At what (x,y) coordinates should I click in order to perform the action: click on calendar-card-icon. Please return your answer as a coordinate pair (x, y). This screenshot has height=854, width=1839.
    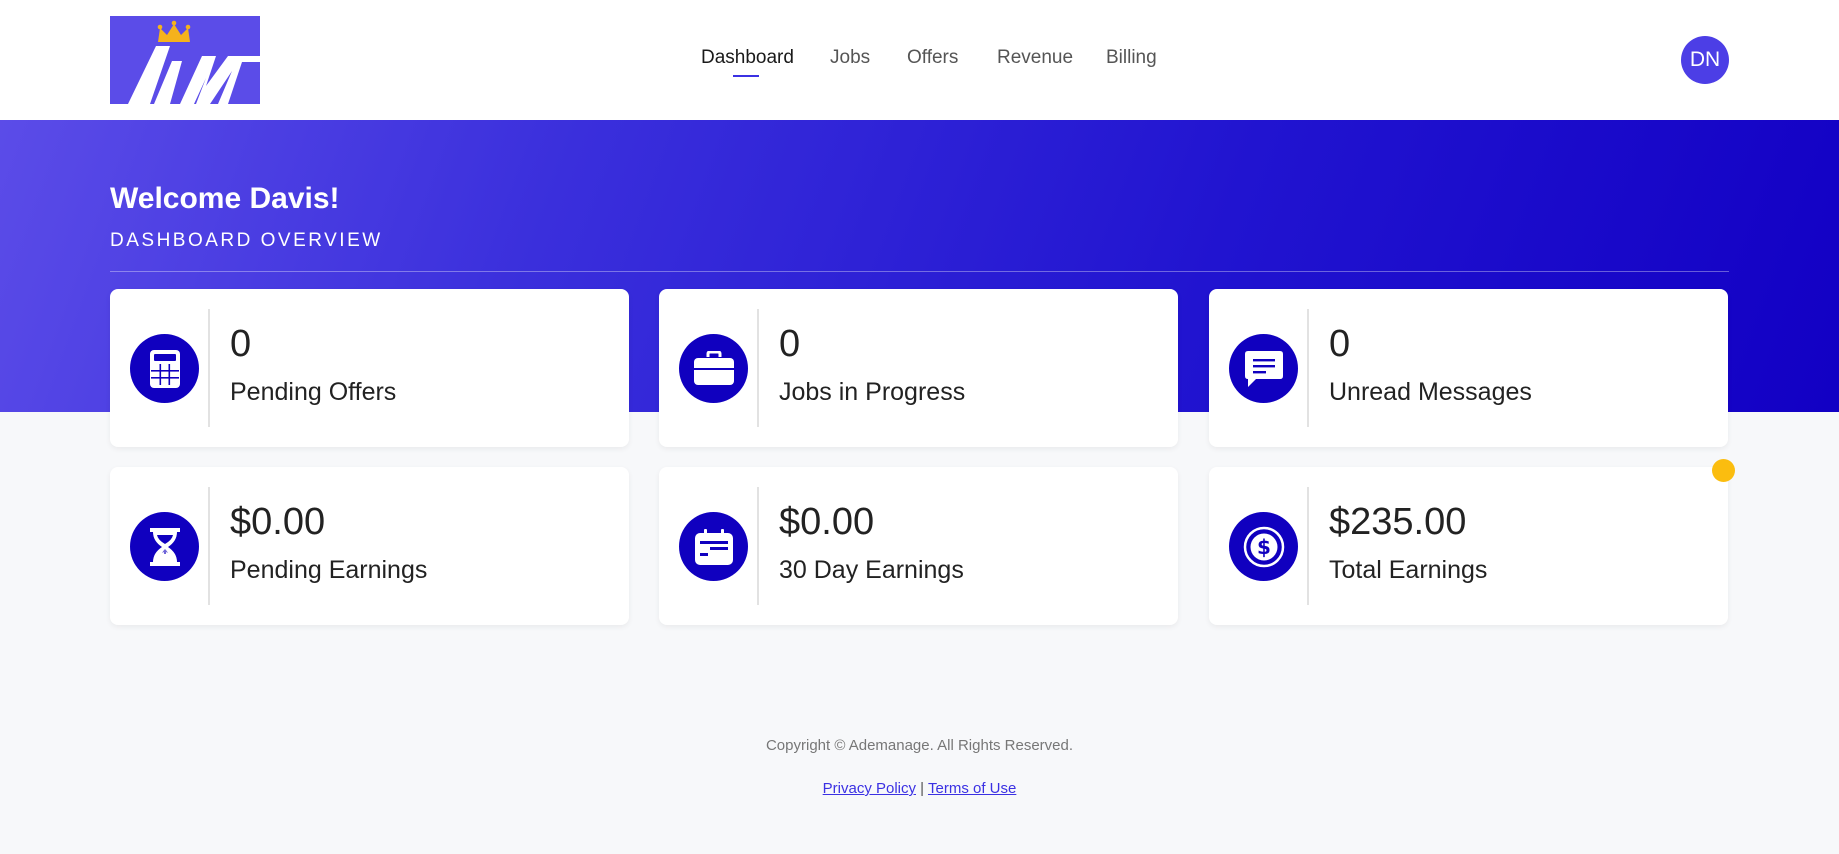
    Looking at the image, I should click on (713, 546).